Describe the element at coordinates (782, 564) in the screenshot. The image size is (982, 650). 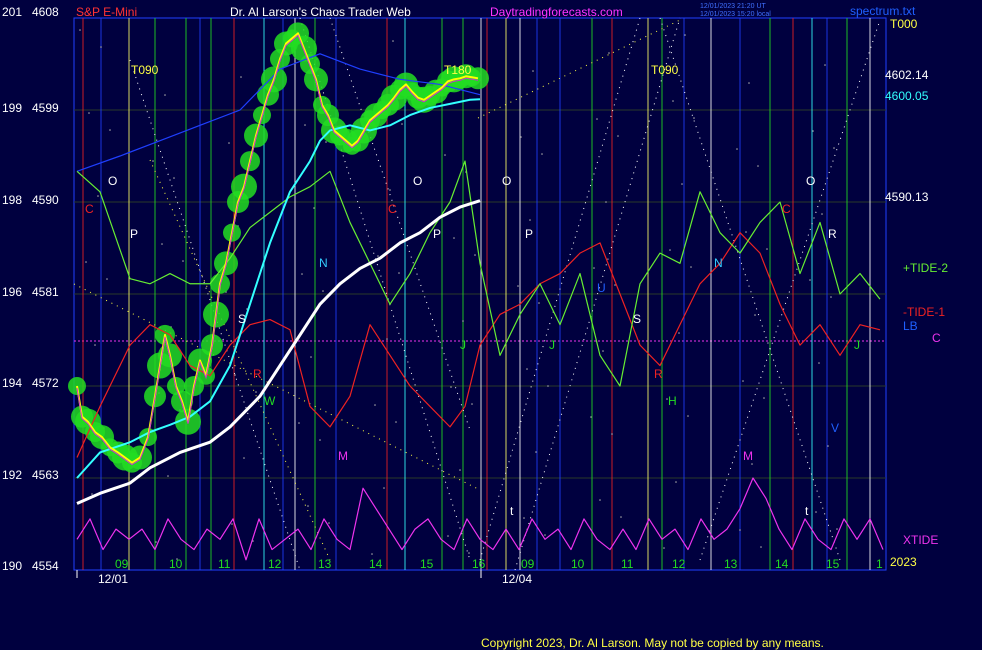
I see `x-hour-label: 14` at that location.